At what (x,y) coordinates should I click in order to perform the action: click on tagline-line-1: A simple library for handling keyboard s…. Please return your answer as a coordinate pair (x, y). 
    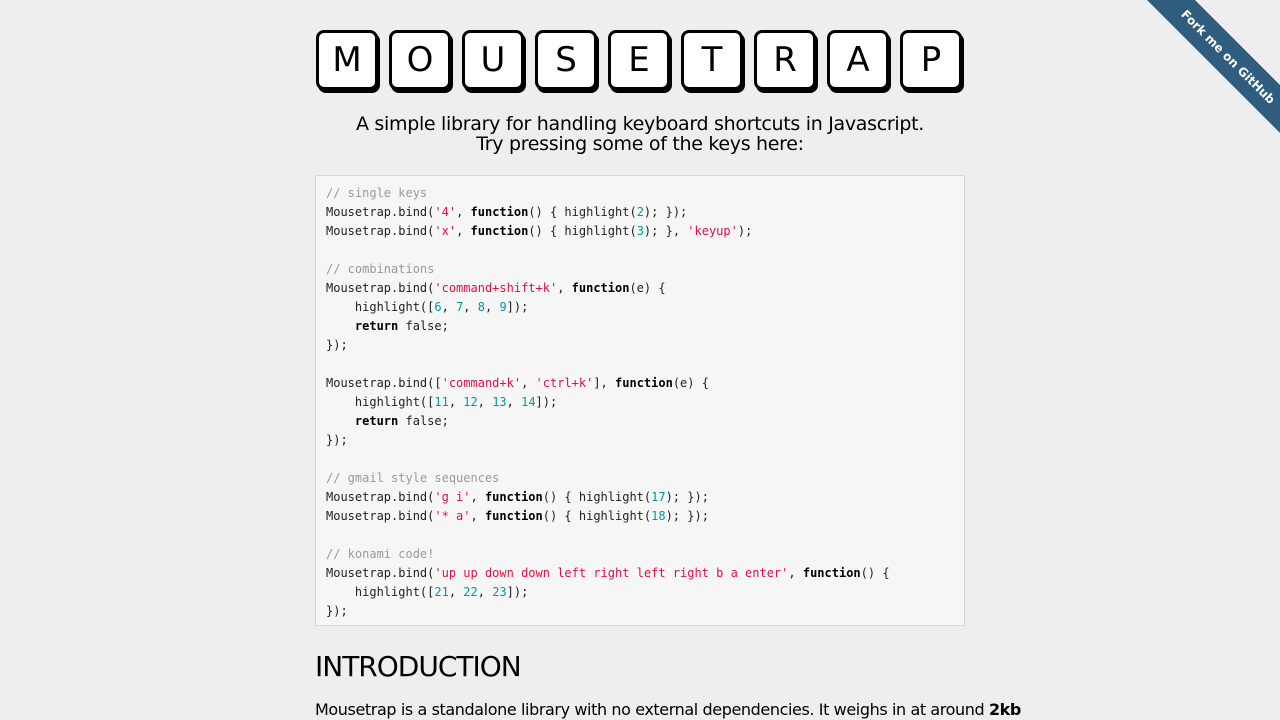
    Looking at the image, I should click on (640, 124).